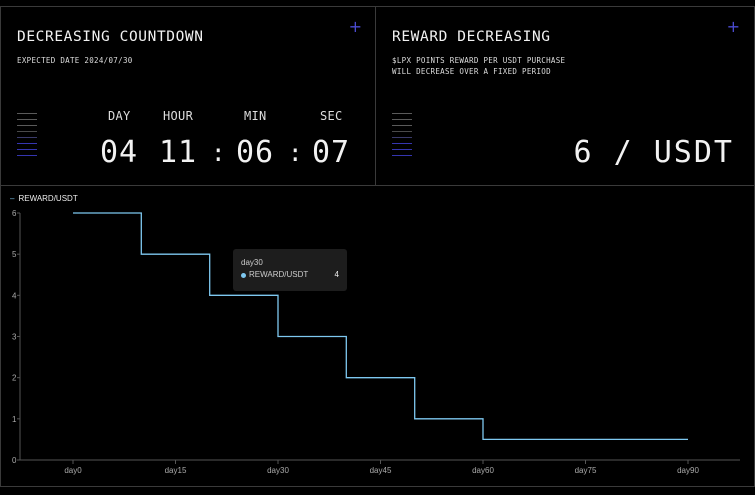 The image size is (755, 495). I want to click on sec-label: SEC, so click(331, 116).